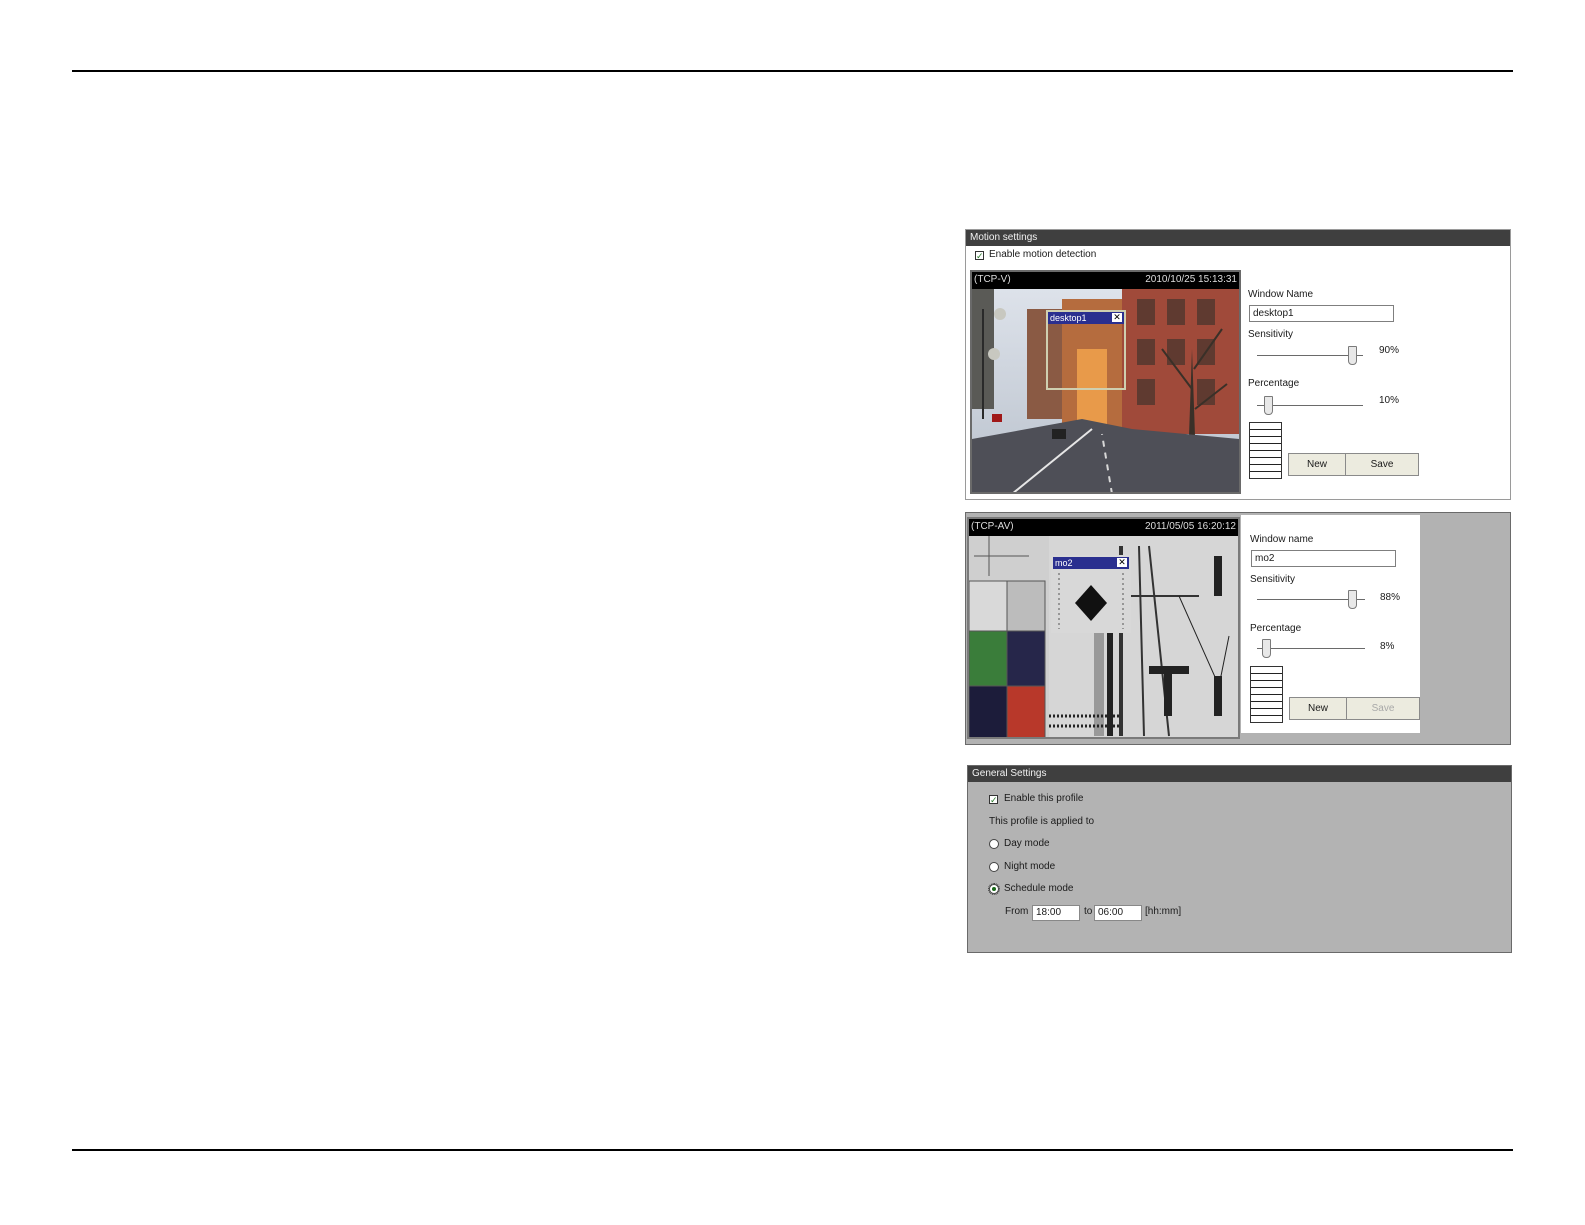 Image resolution: width=1585 pixels, height=1225 pixels. Describe the element at coordinates (992, 279) in the screenshot. I see `stream-label: (TCP-V)` at that location.